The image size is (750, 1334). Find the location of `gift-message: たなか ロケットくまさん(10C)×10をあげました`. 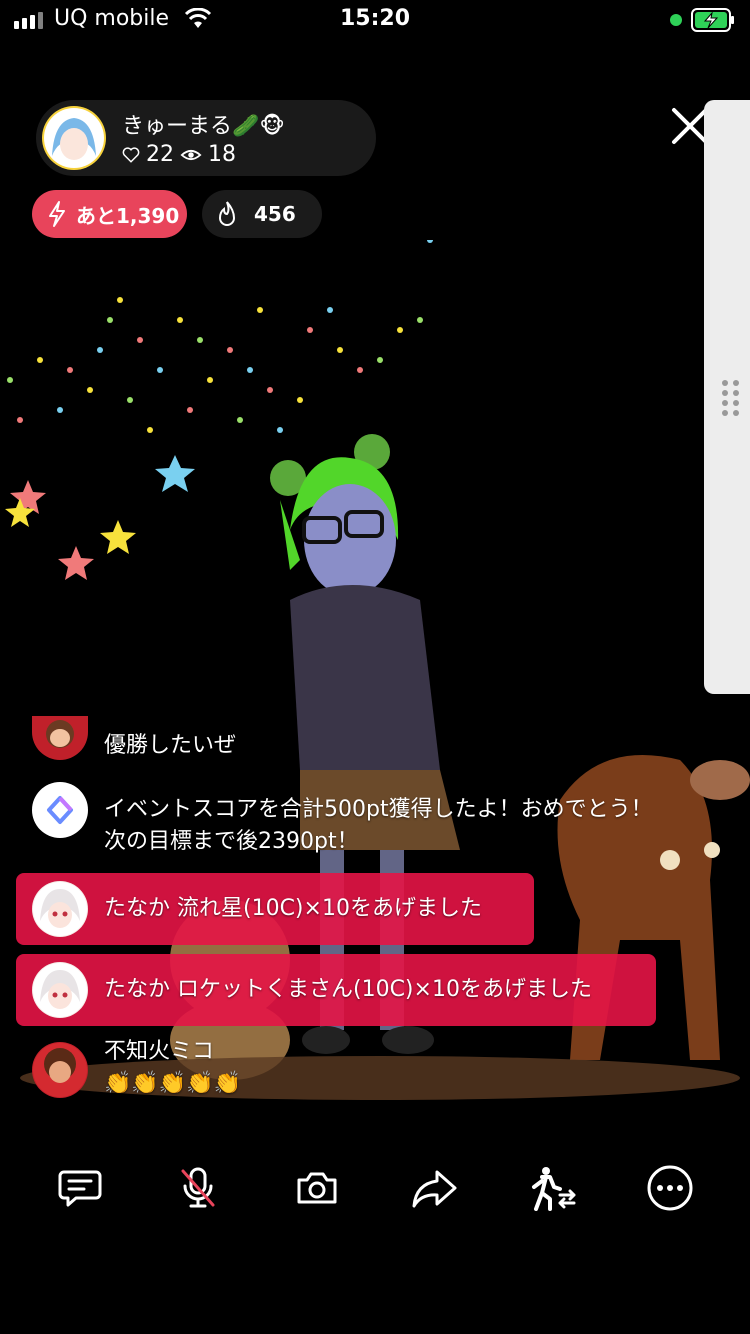

gift-message: たなか ロケットくまさん(10C)×10をあげました is located at coordinates (336, 990).